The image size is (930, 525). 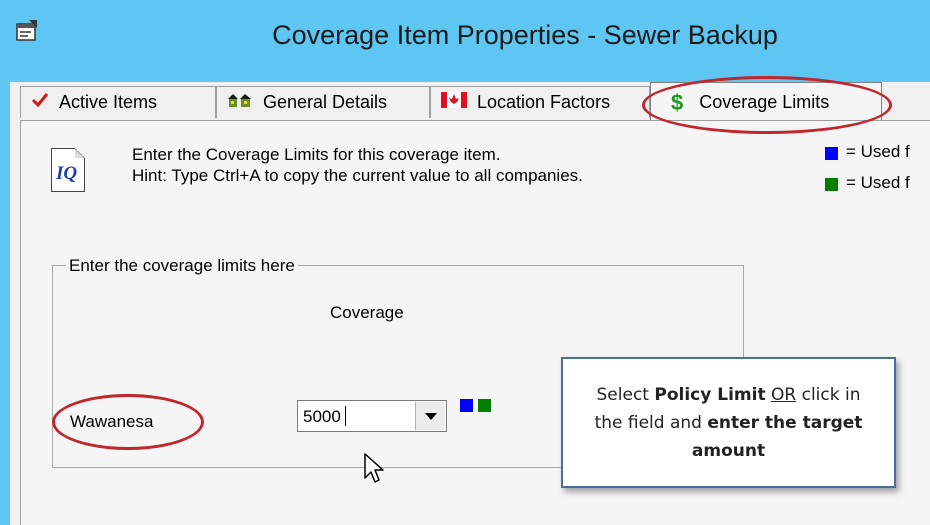 I want to click on mouse-pointer-icon, so click(x=374, y=468).